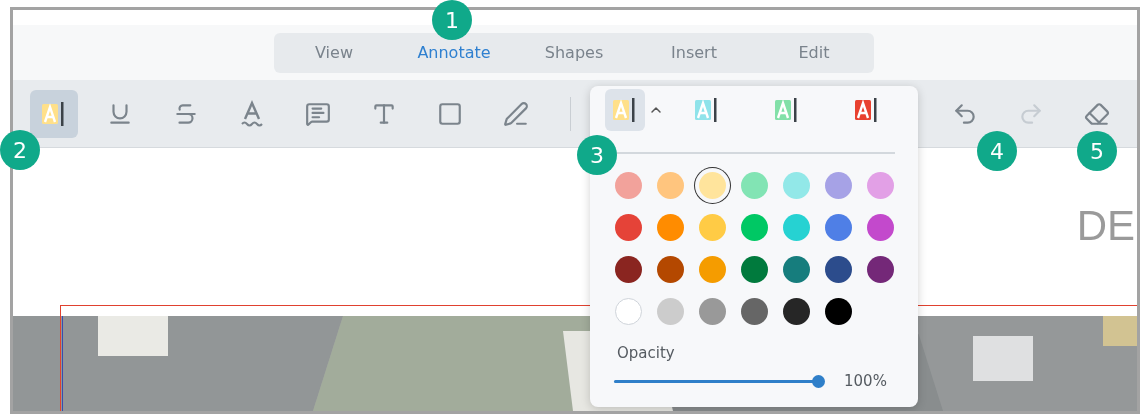 The width and height of the screenshot is (1142, 418). I want to click on squiggly-text-icon, so click(252, 113).